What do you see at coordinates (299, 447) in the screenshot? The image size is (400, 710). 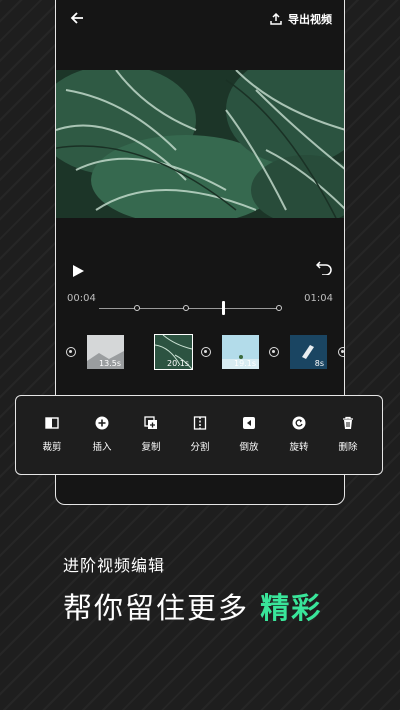 I see `tool-label: 旋转` at bounding box center [299, 447].